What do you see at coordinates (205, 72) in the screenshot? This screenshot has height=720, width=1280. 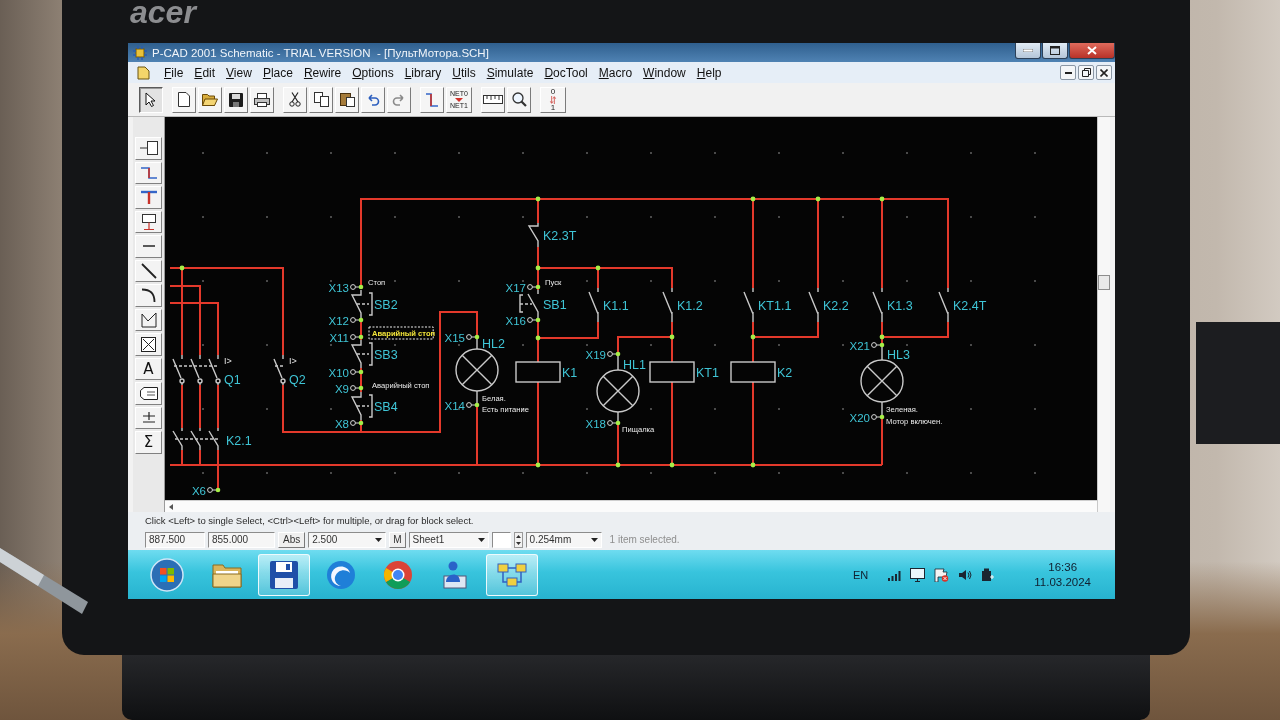 I see `menu-item: Edit` at bounding box center [205, 72].